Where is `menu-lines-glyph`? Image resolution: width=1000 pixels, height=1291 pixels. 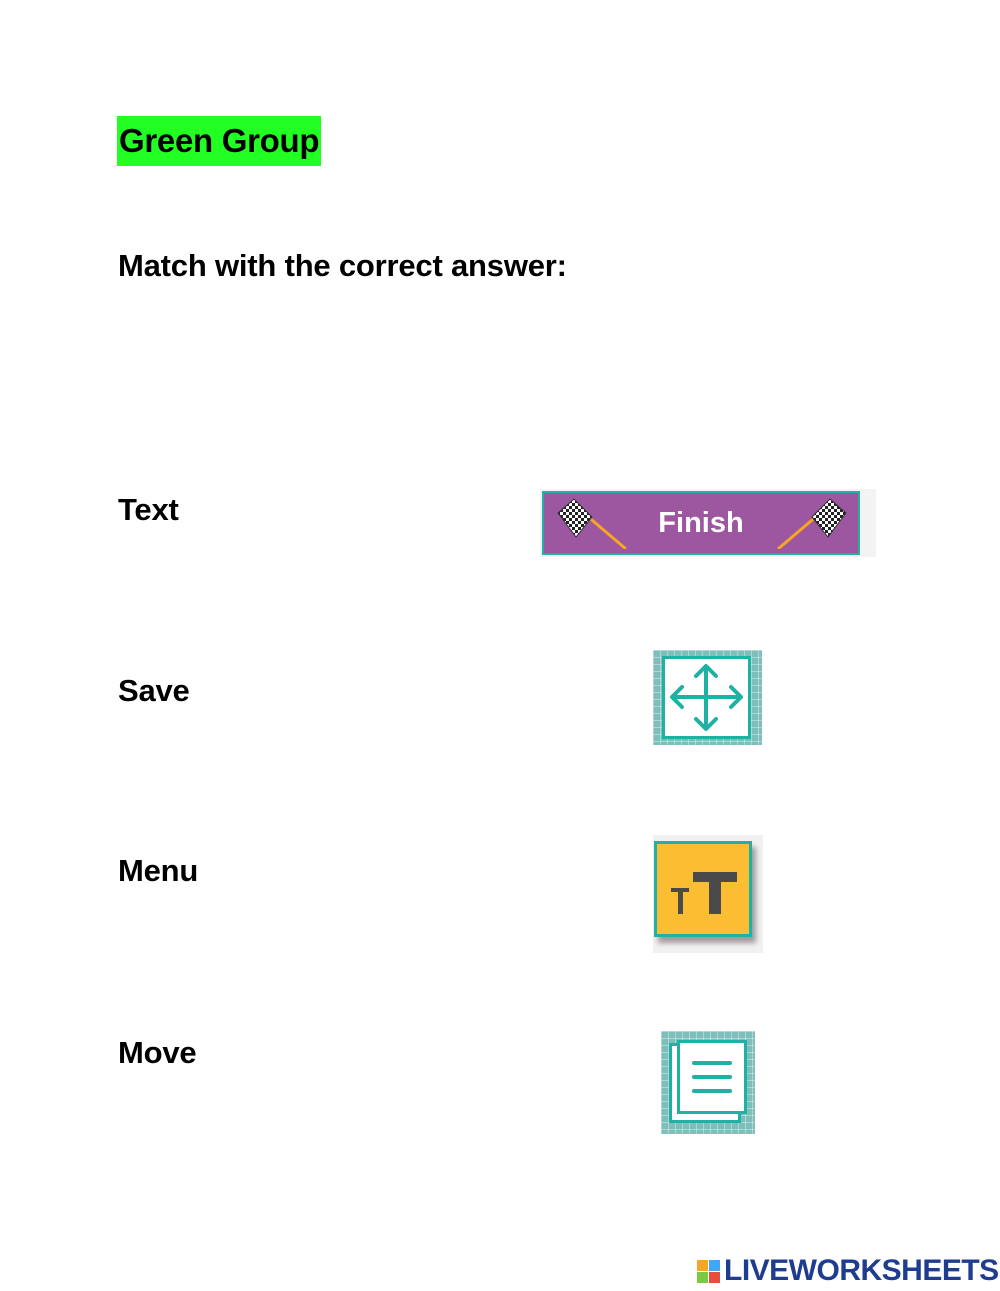 menu-lines-glyph is located at coordinates (712, 1077).